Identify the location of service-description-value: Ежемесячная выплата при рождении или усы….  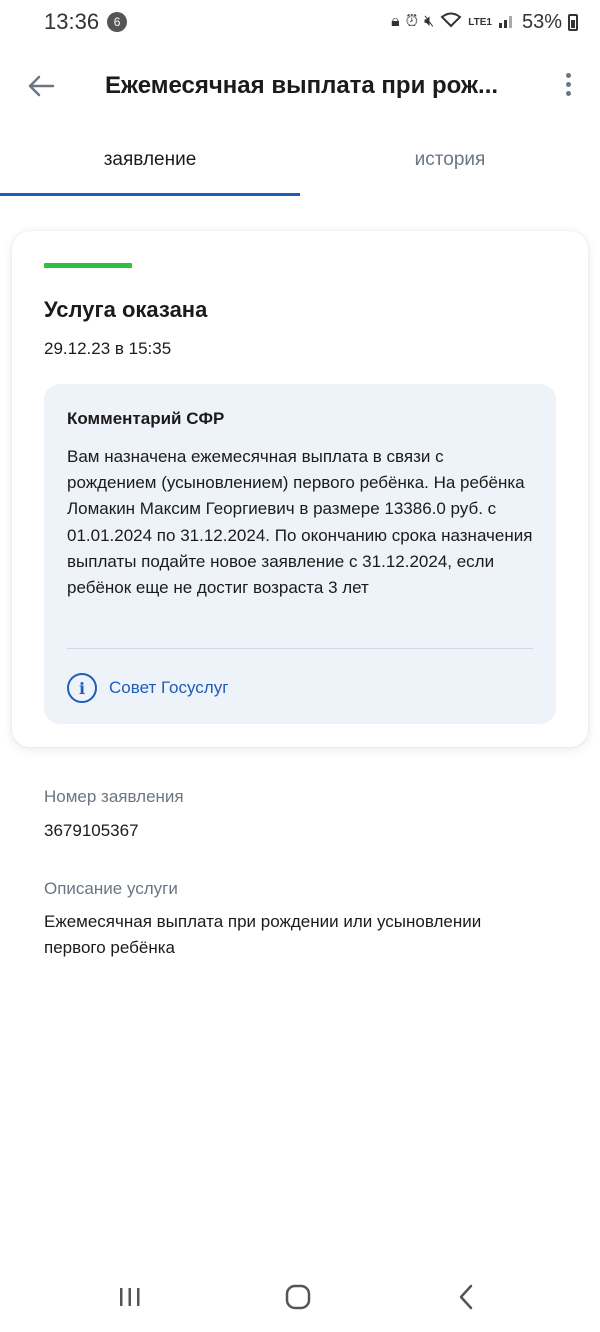
(263, 934).